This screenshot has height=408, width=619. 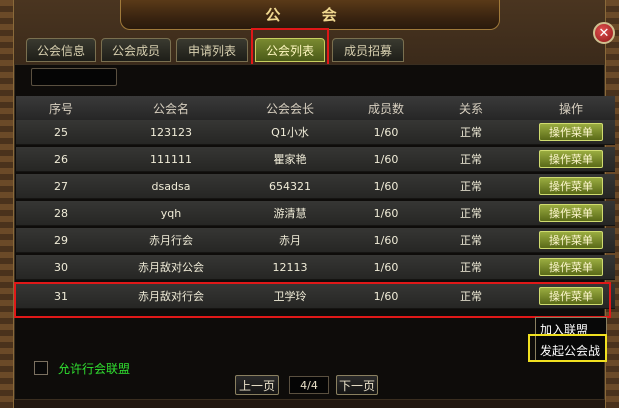 I want to click on cell-leader: 654321, so click(x=290, y=186).